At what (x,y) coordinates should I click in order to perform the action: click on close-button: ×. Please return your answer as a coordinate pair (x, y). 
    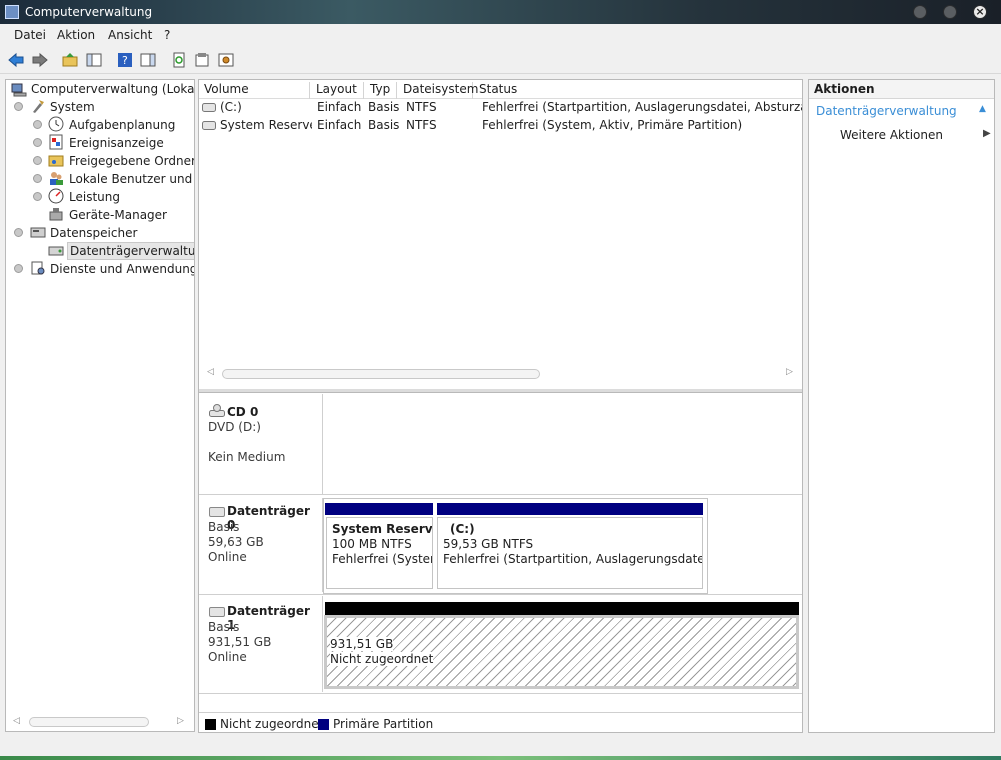
    Looking at the image, I should click on (980, 12).